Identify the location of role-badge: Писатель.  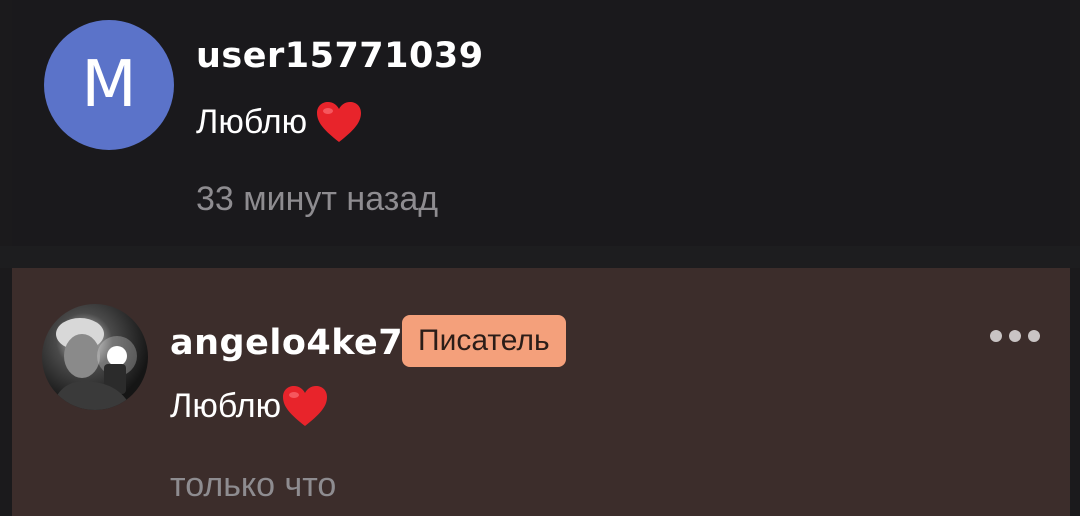
(484, 341).